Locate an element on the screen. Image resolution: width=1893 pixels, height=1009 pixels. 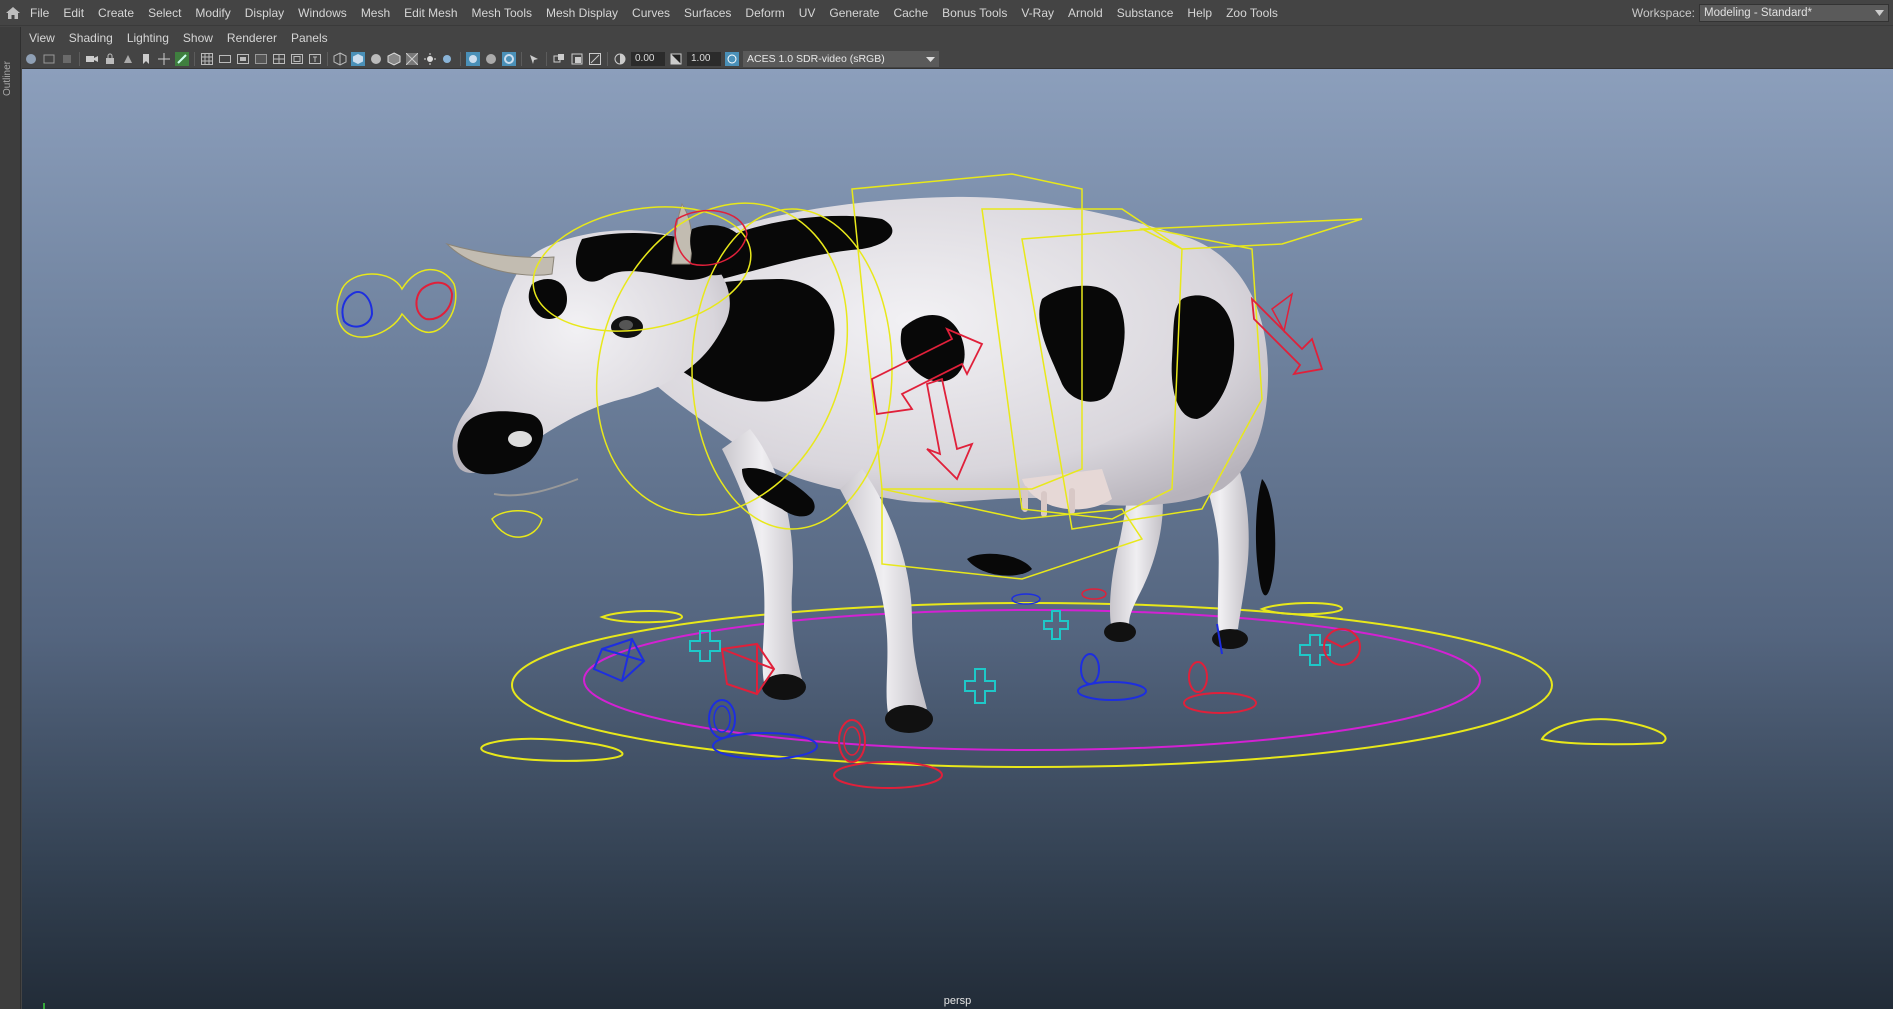
root-control-outer is located at coordinates (1032, 685).